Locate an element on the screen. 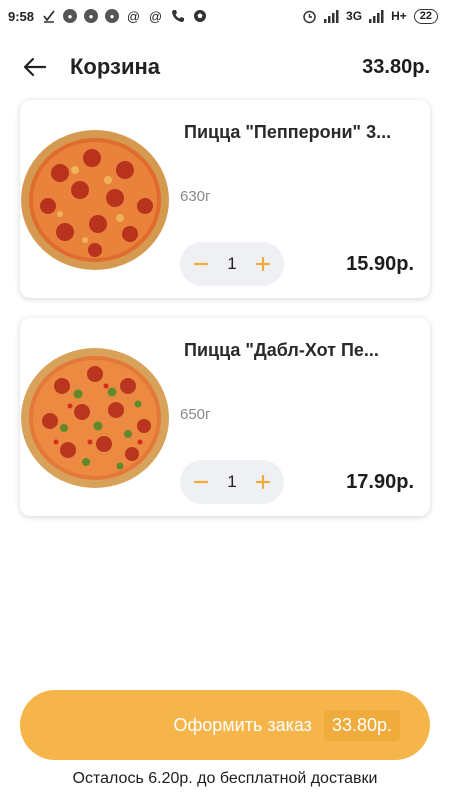 This screenshot has height=800, width=450. arrow-left-icon is located at coordinates (35, 67).